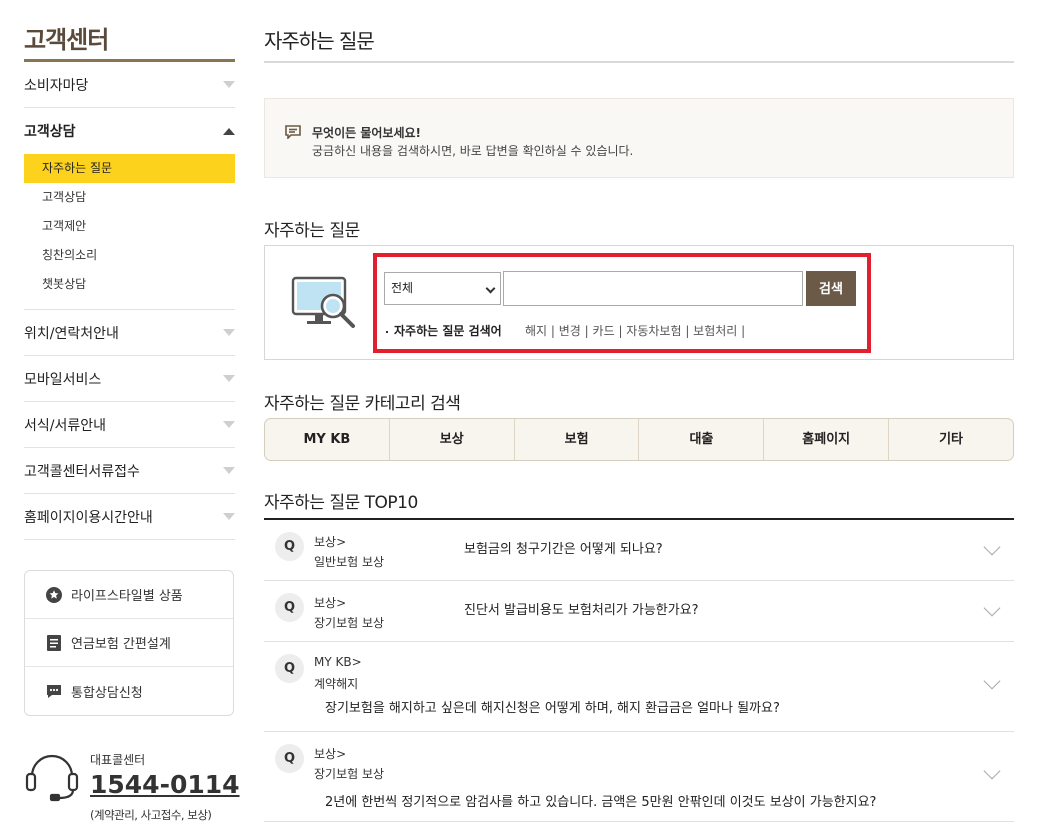 This screenshot has width=1046, height=829. Describe the element at coordinates (327, 439) in the screenshot. I see `category-tab-mykb: MY KB` at that location.